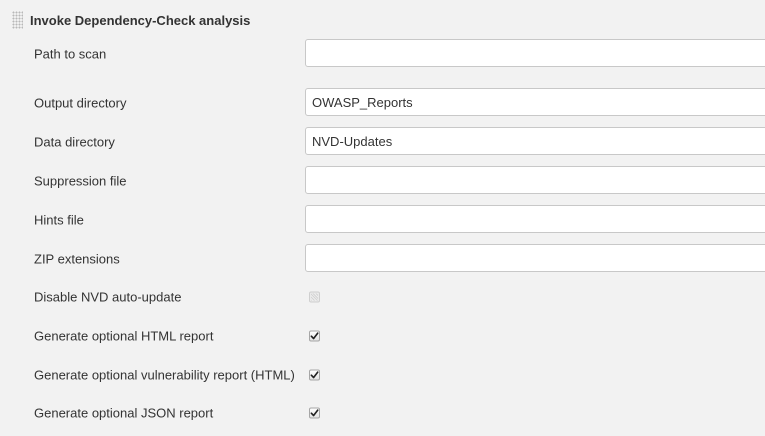 This screenshot has width=765, height=436. What do you see at coordinates (535, 258) in the screenshot?
I see `zip-extensions-input` at bounding box center [535, 258].